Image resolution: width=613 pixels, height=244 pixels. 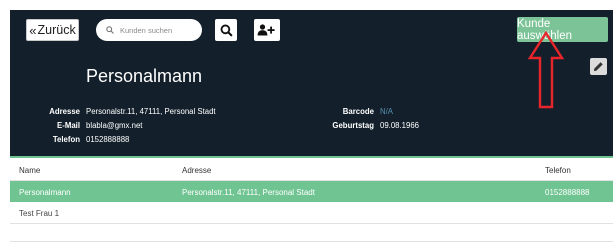 I want to click on divider, so click(x=311, y=241).